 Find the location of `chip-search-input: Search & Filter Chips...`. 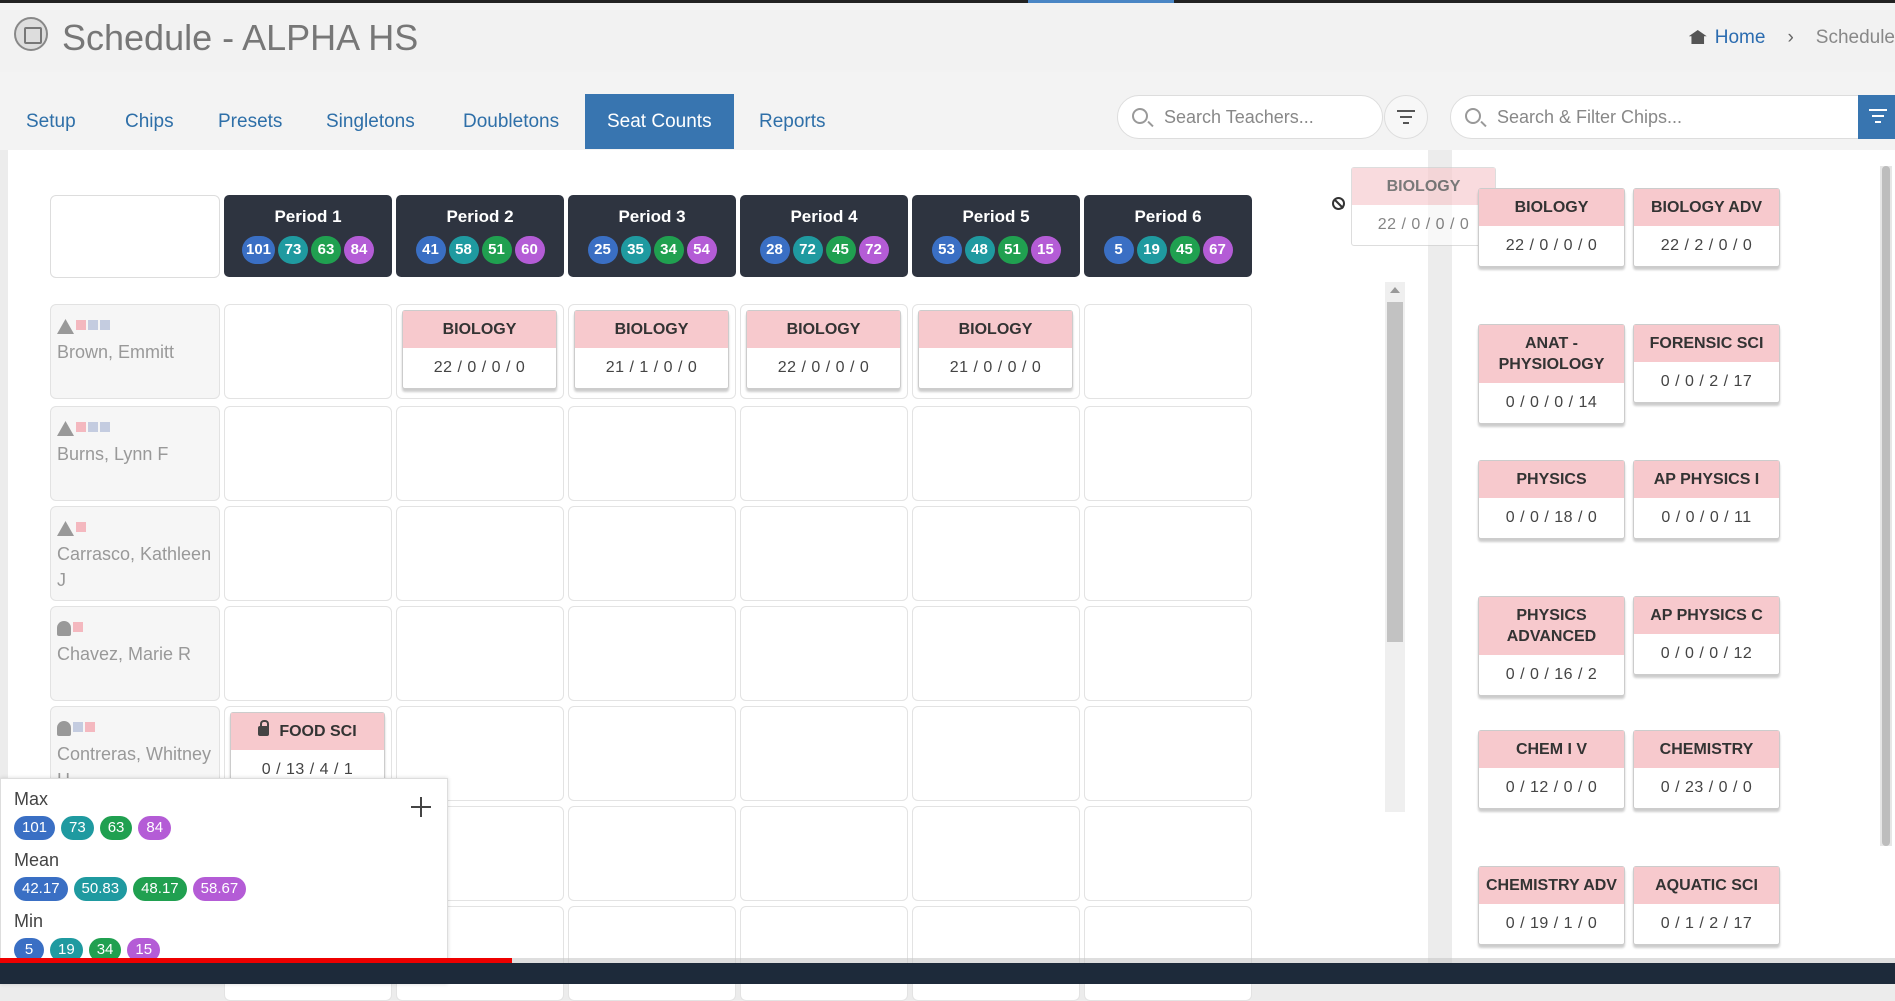

chip-search-input: Search & Filter Chips... is located at coordinates (1655, 117).